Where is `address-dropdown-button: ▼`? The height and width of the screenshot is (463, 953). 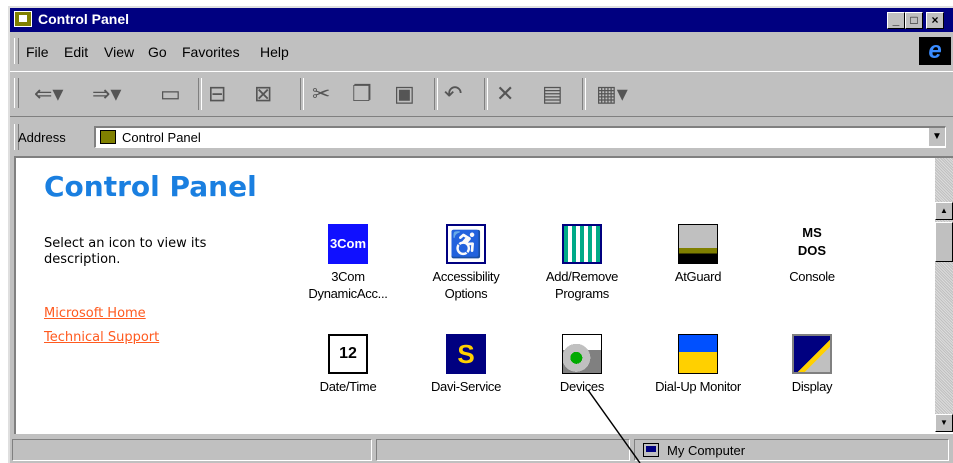 address-dropdown-button: ▼ is located at coordinates (936, 137).